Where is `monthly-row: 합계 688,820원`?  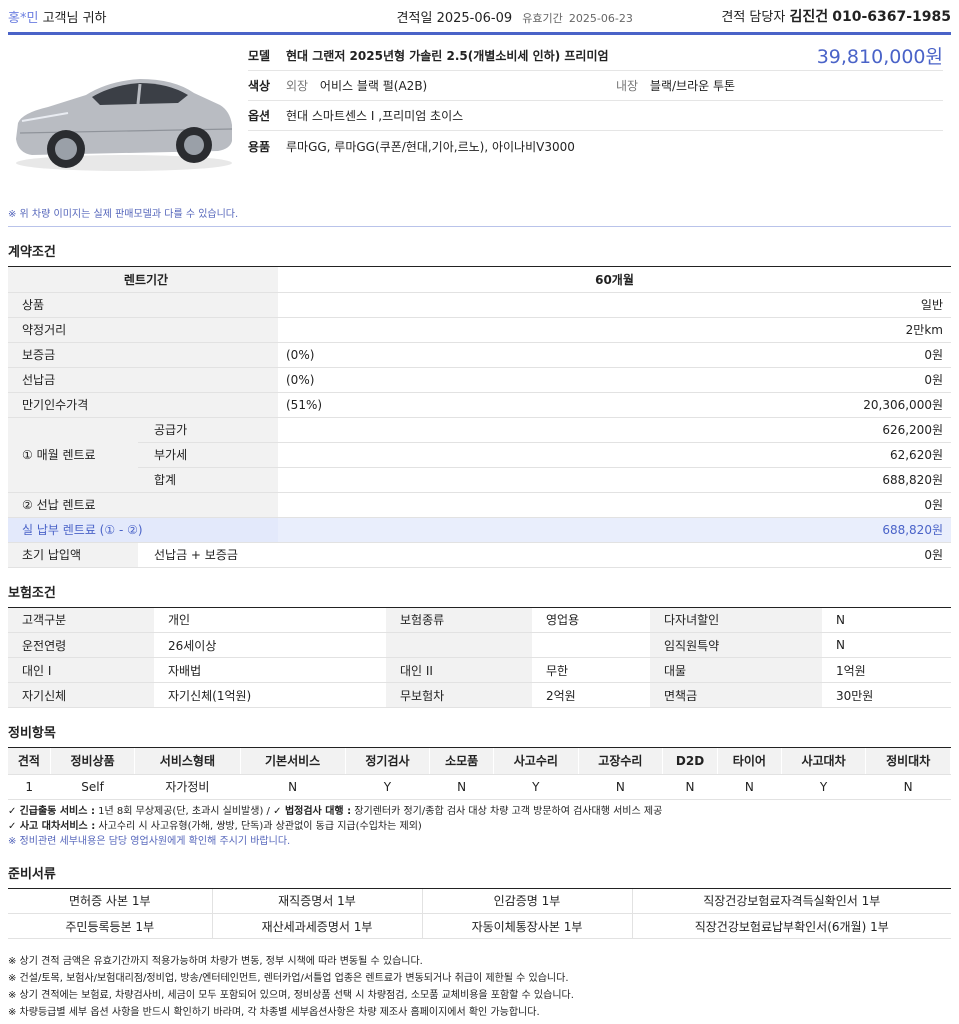 monthly-row: 합계 688,820원 is located at coordinates (479, 480).